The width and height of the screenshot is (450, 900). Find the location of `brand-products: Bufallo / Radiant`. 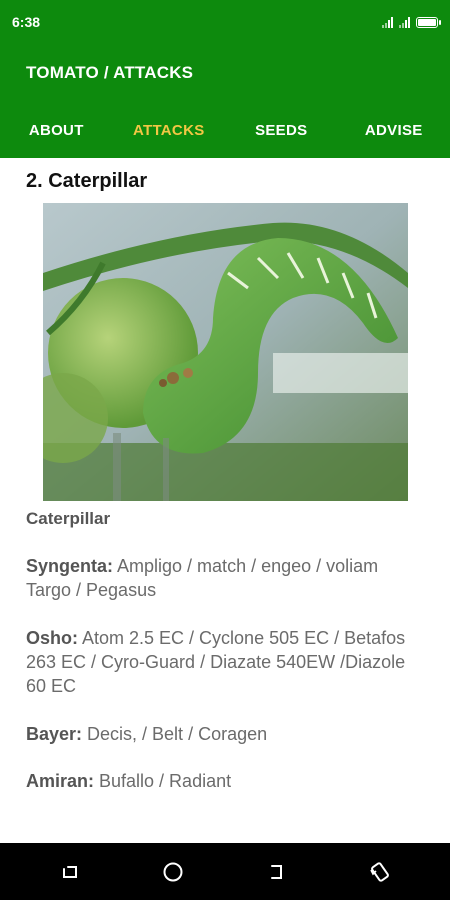

brand-products: Bufallo / Radiant is located at coordinates (163, 781).